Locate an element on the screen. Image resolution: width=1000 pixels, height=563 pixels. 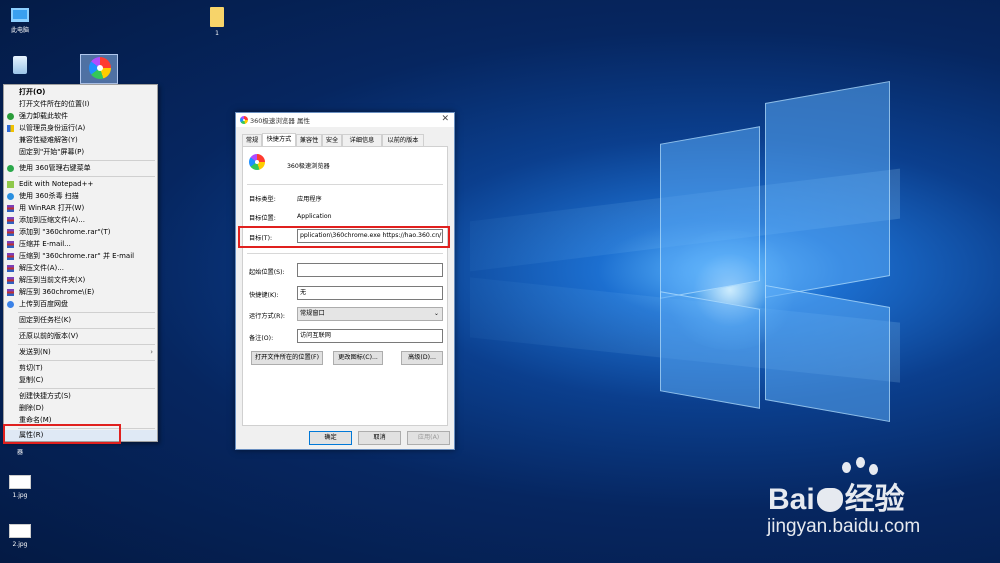
desktop-icon-label: 1.jpg is located at coordinates (20, 495).